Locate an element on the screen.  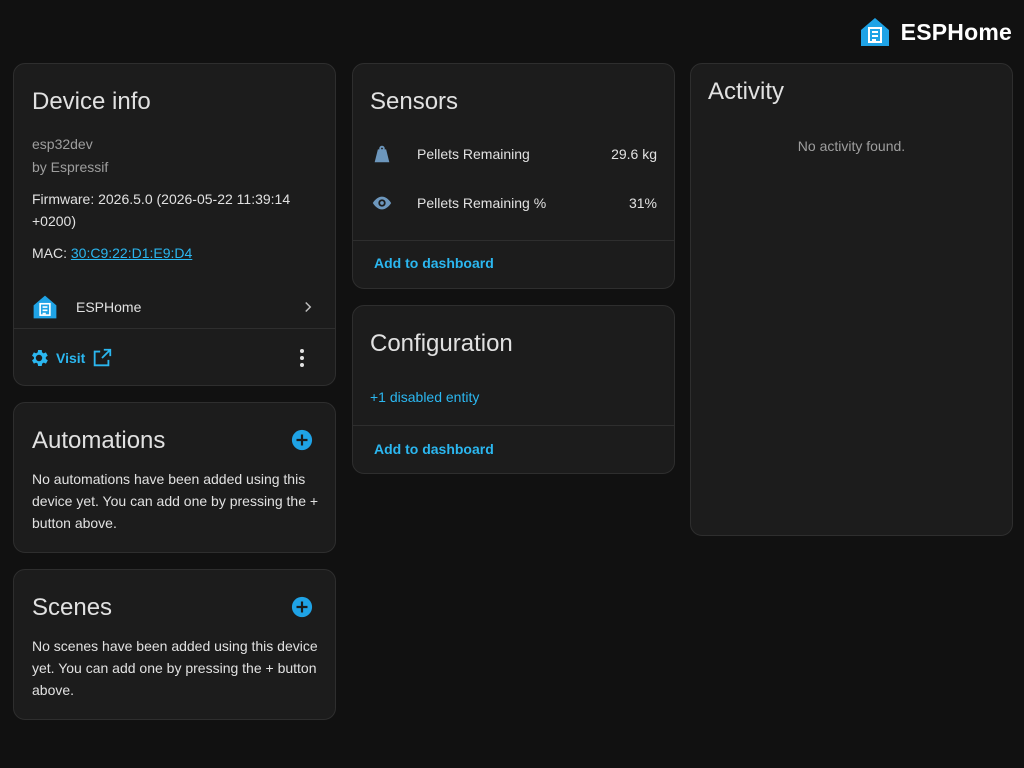
visit-label: Visit is located at coordinates (71, 358).